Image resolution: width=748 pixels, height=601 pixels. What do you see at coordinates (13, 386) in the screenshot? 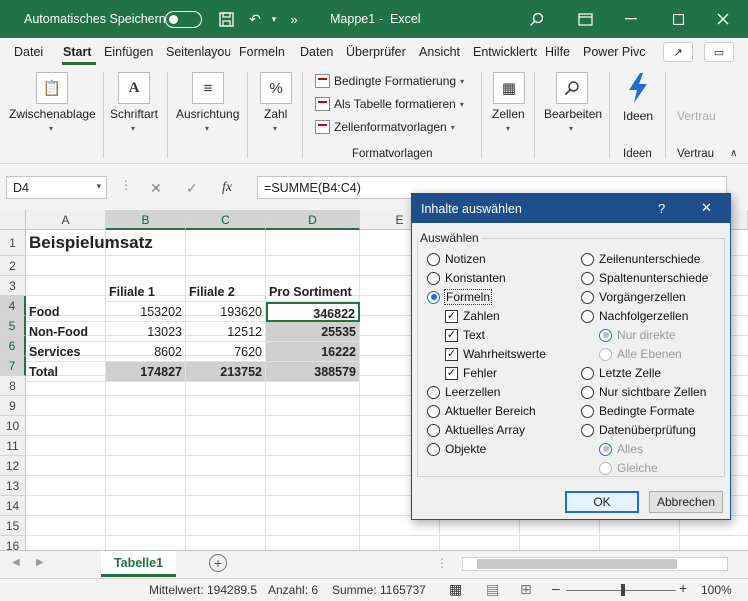
I see `row-header-8: 8` at bounding box center [13, 386].